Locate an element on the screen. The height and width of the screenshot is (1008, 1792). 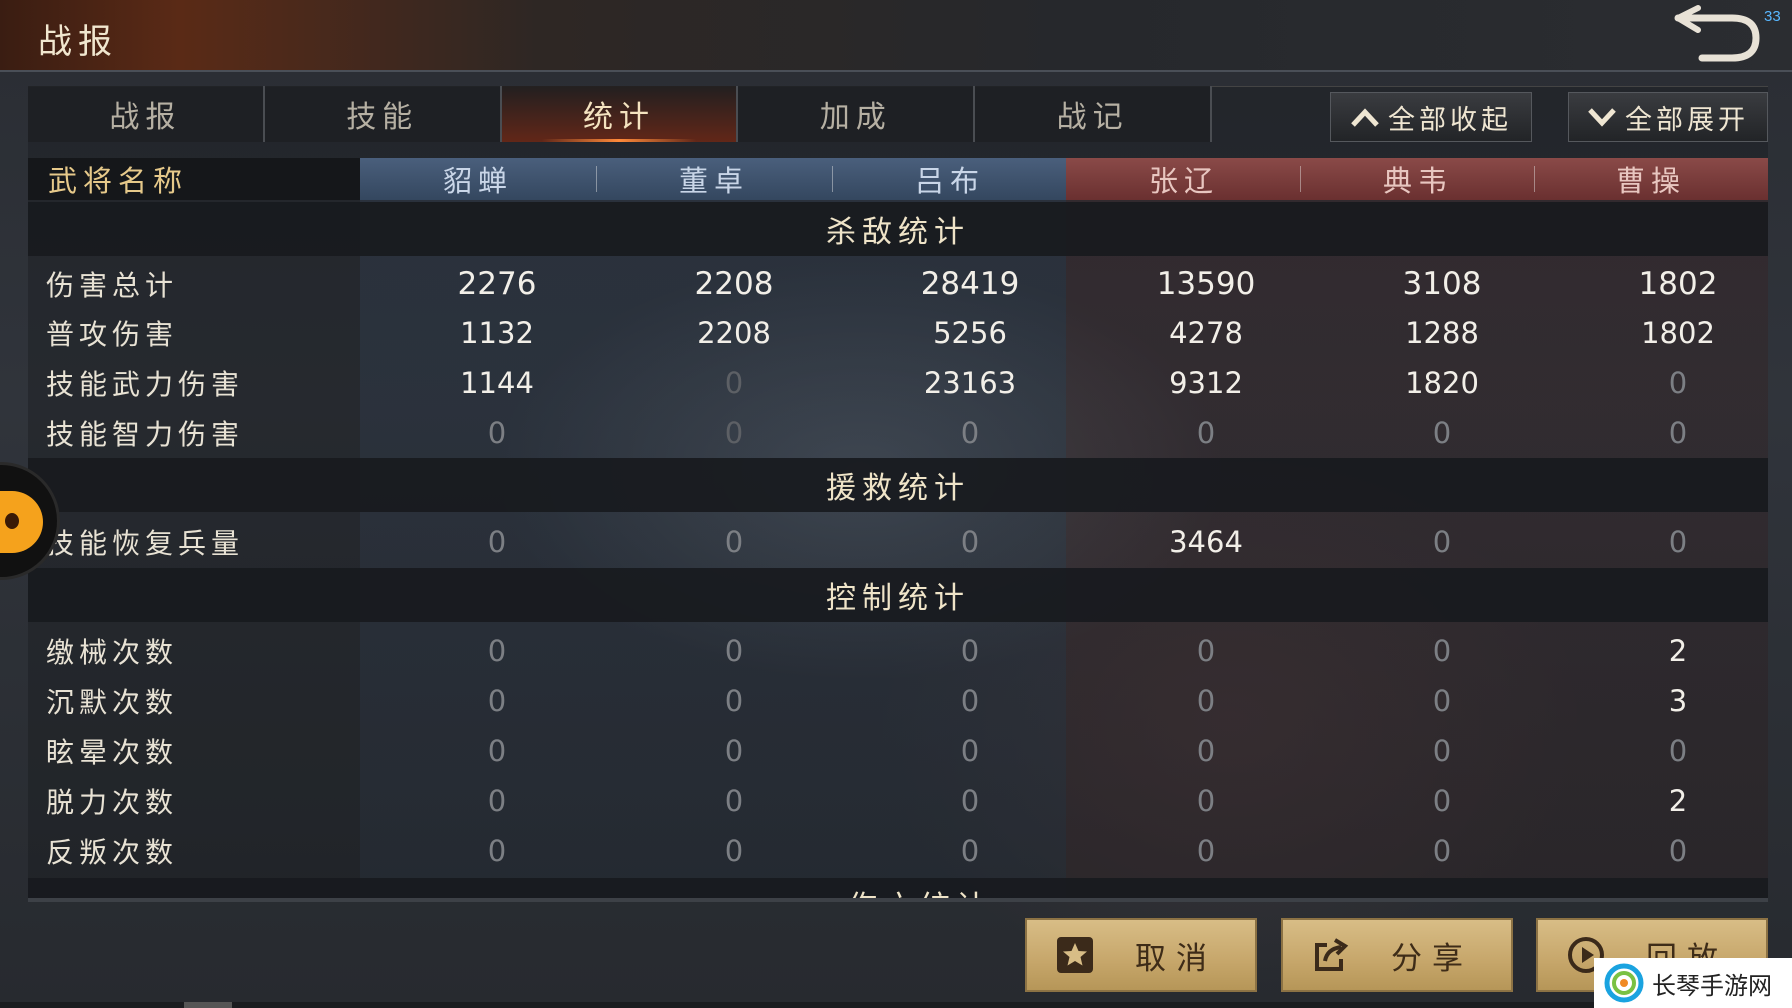
table-row: 眩晕次数 0 0 0 0 0 0 is located at coordinates (898, 751).